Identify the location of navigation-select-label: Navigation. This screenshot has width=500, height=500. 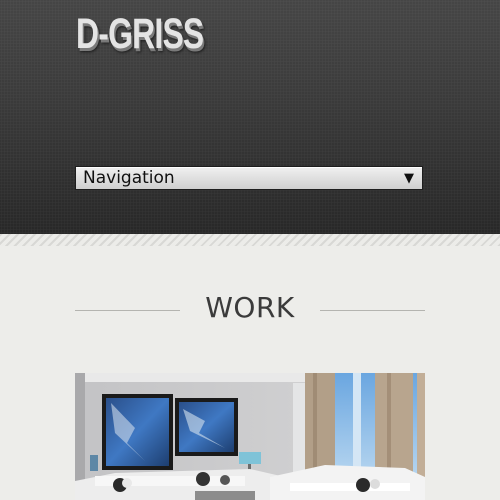
(129, 178).